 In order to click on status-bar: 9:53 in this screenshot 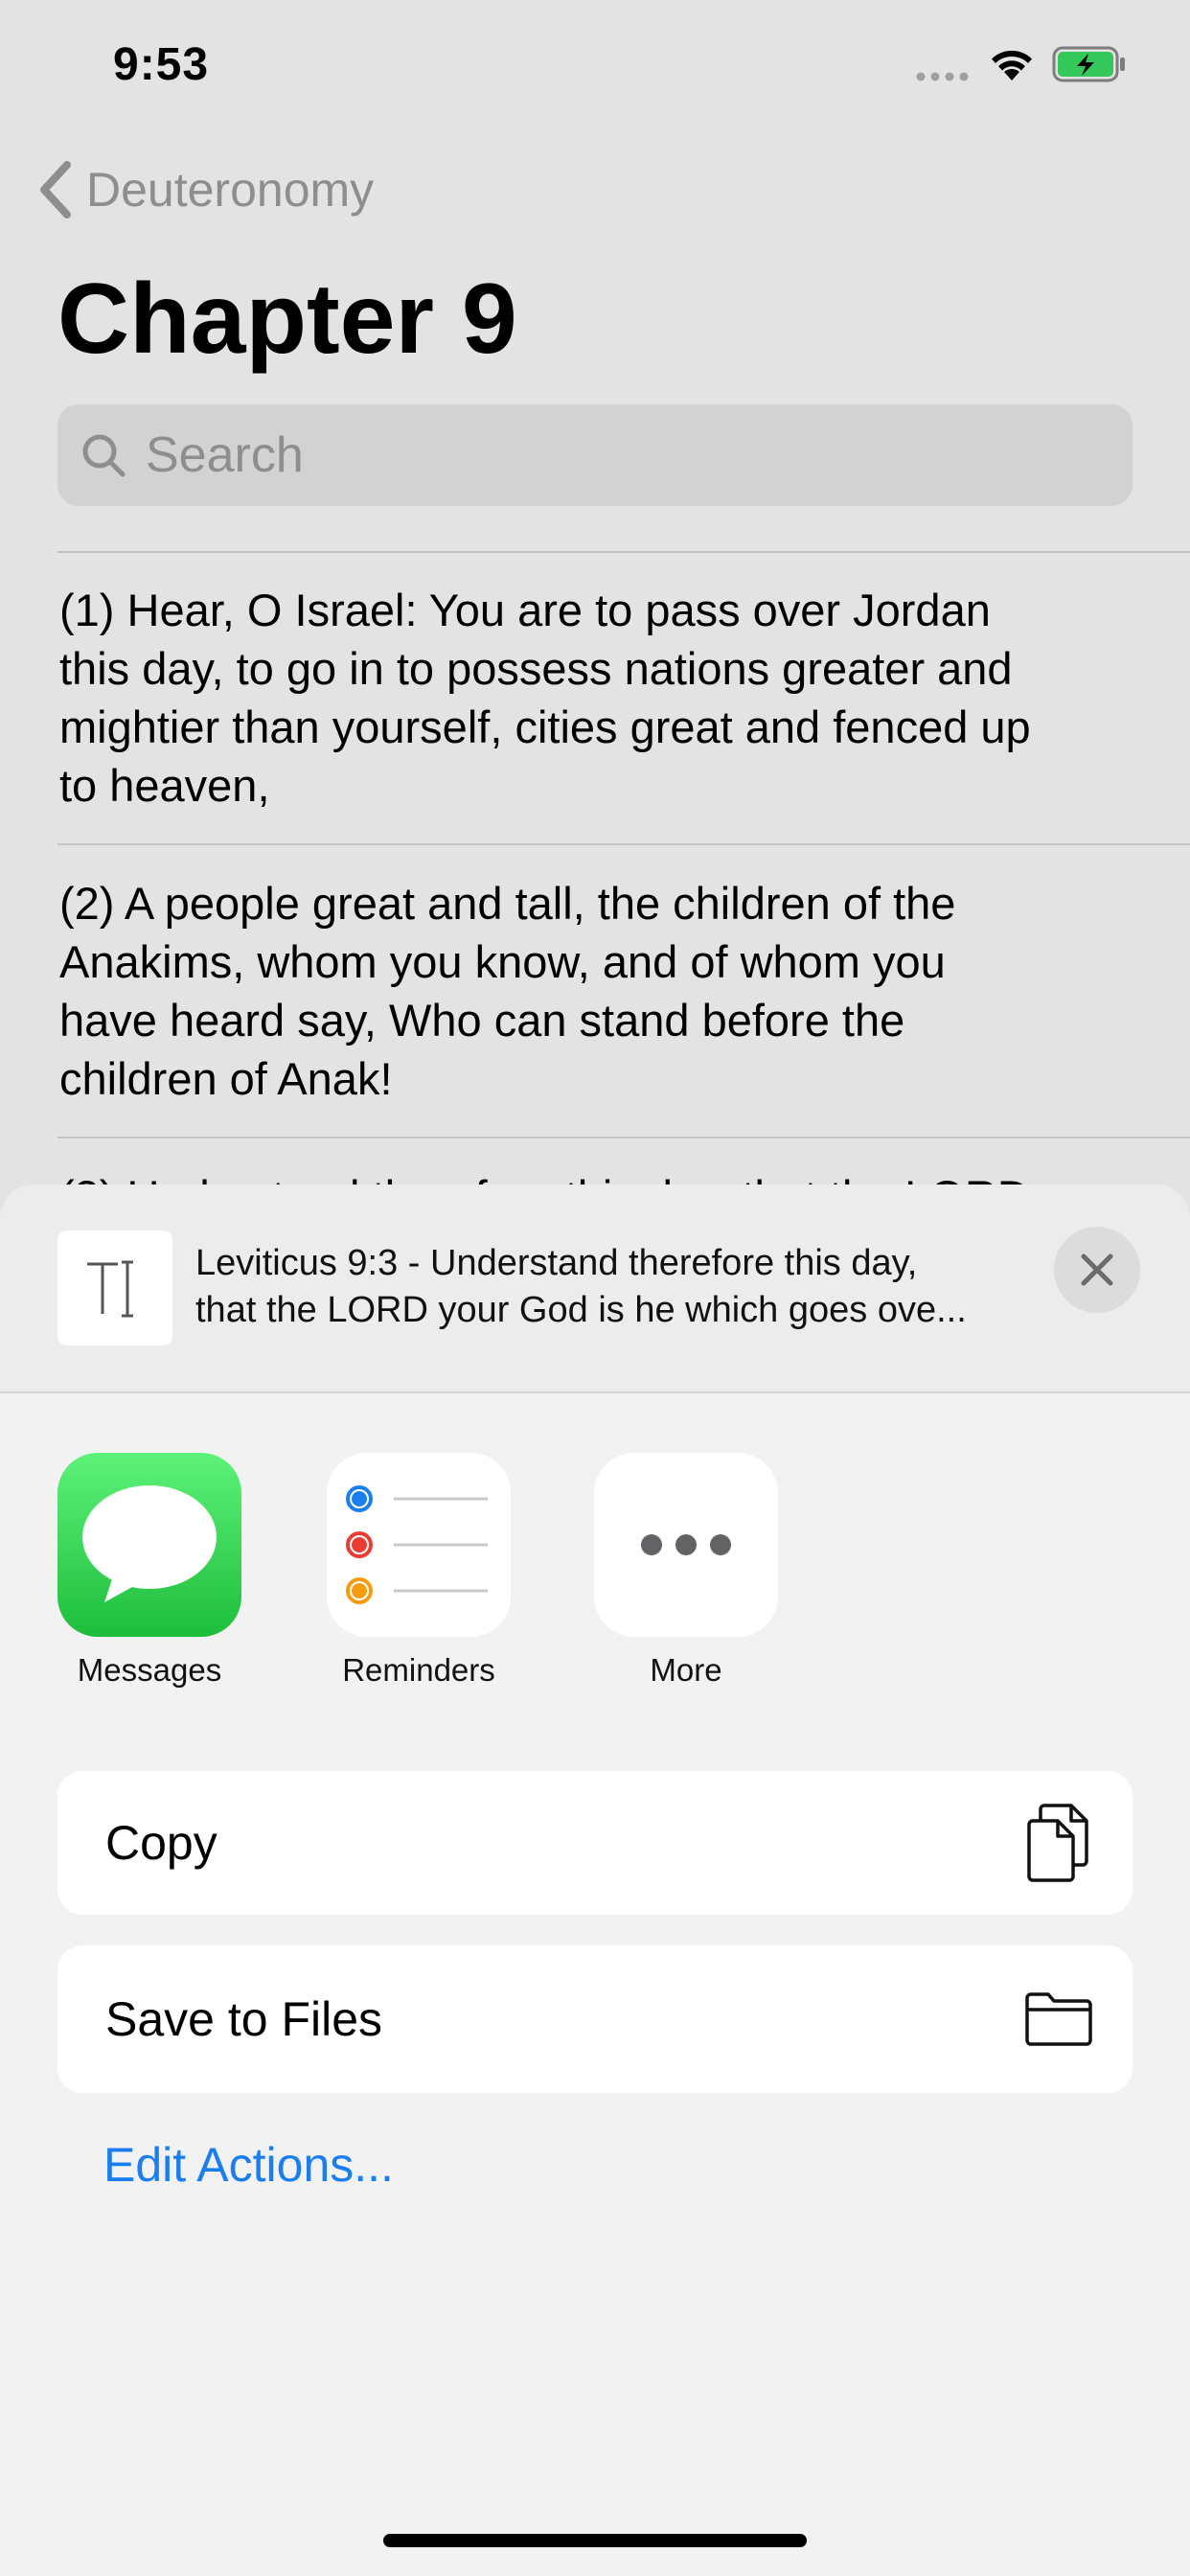, I will do `click(595, 67)`.